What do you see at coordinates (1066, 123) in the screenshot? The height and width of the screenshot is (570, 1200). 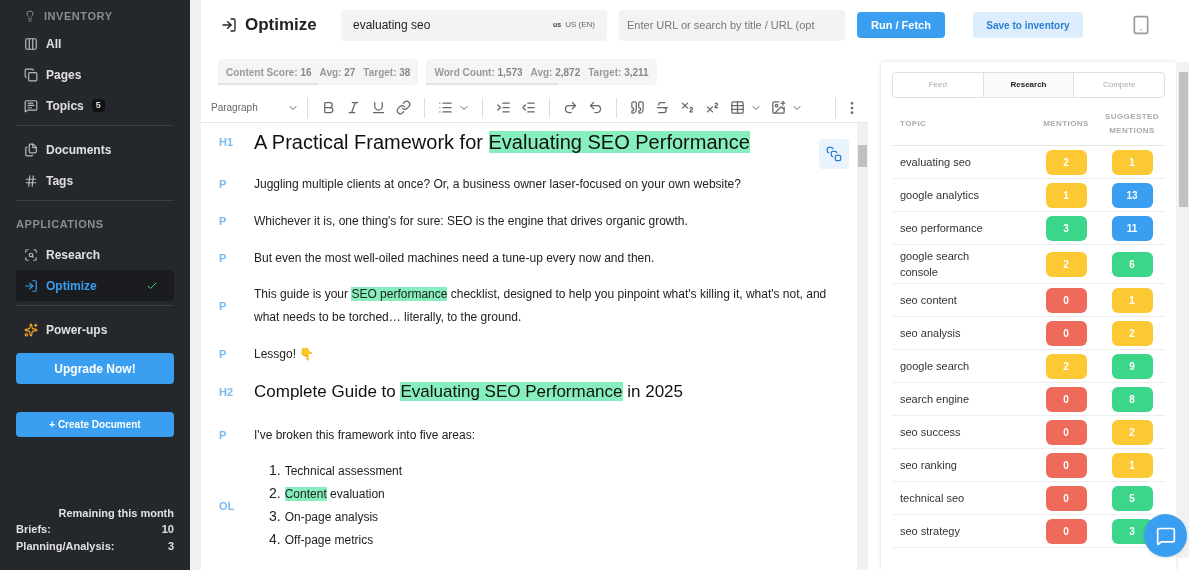 I see `column-header: MENTIONS` at bounding box center [1066, 123].